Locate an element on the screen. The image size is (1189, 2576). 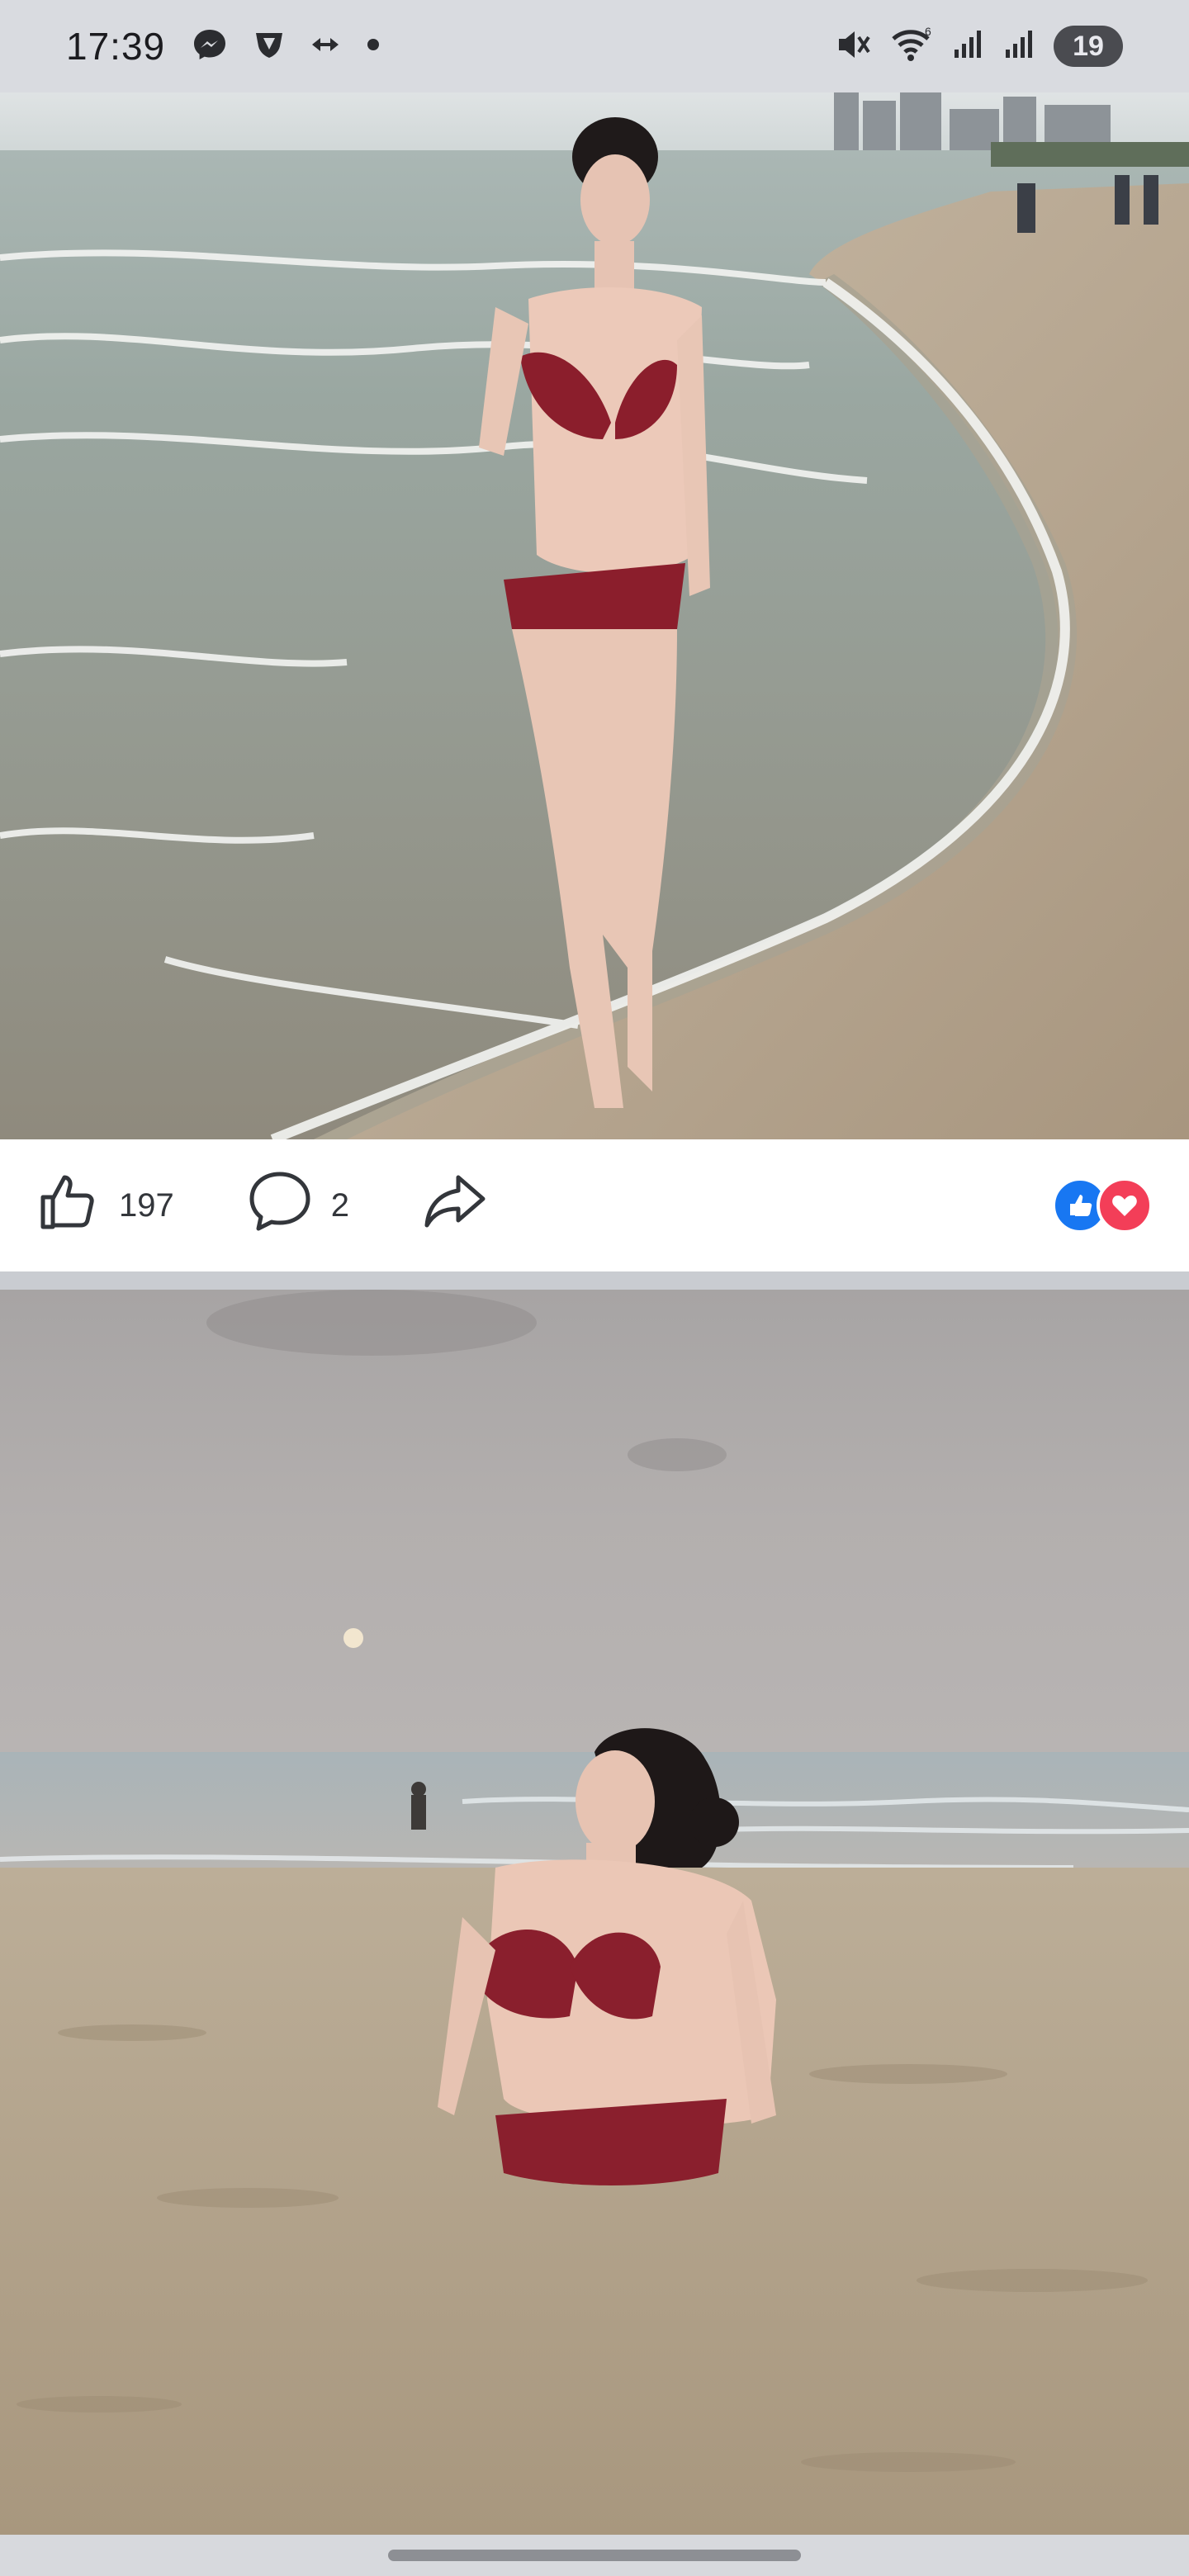
like-button: 197 is located at coordinates (105, 1205).